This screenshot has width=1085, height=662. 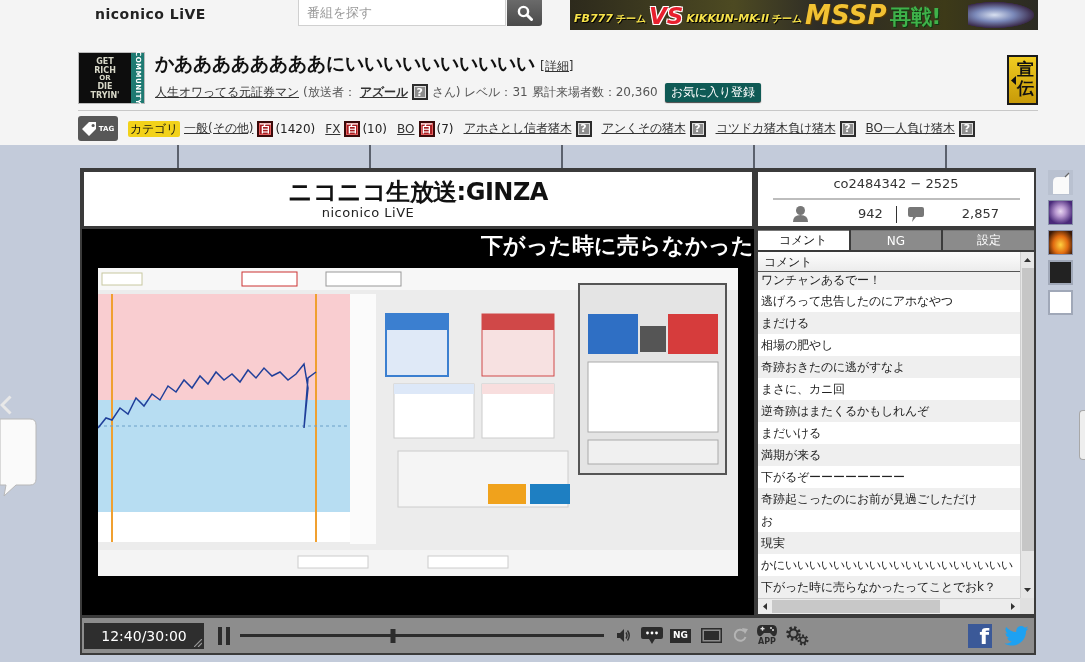 I want to click on horizontal-scrollbar, so click(x=889, y=606).